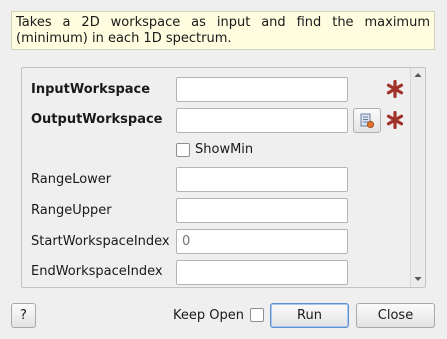  Describe the element at coordinates (97, 271) in the screenshot. I see `end-workspace-index-label: EndWorkspaceIndex` at that location.